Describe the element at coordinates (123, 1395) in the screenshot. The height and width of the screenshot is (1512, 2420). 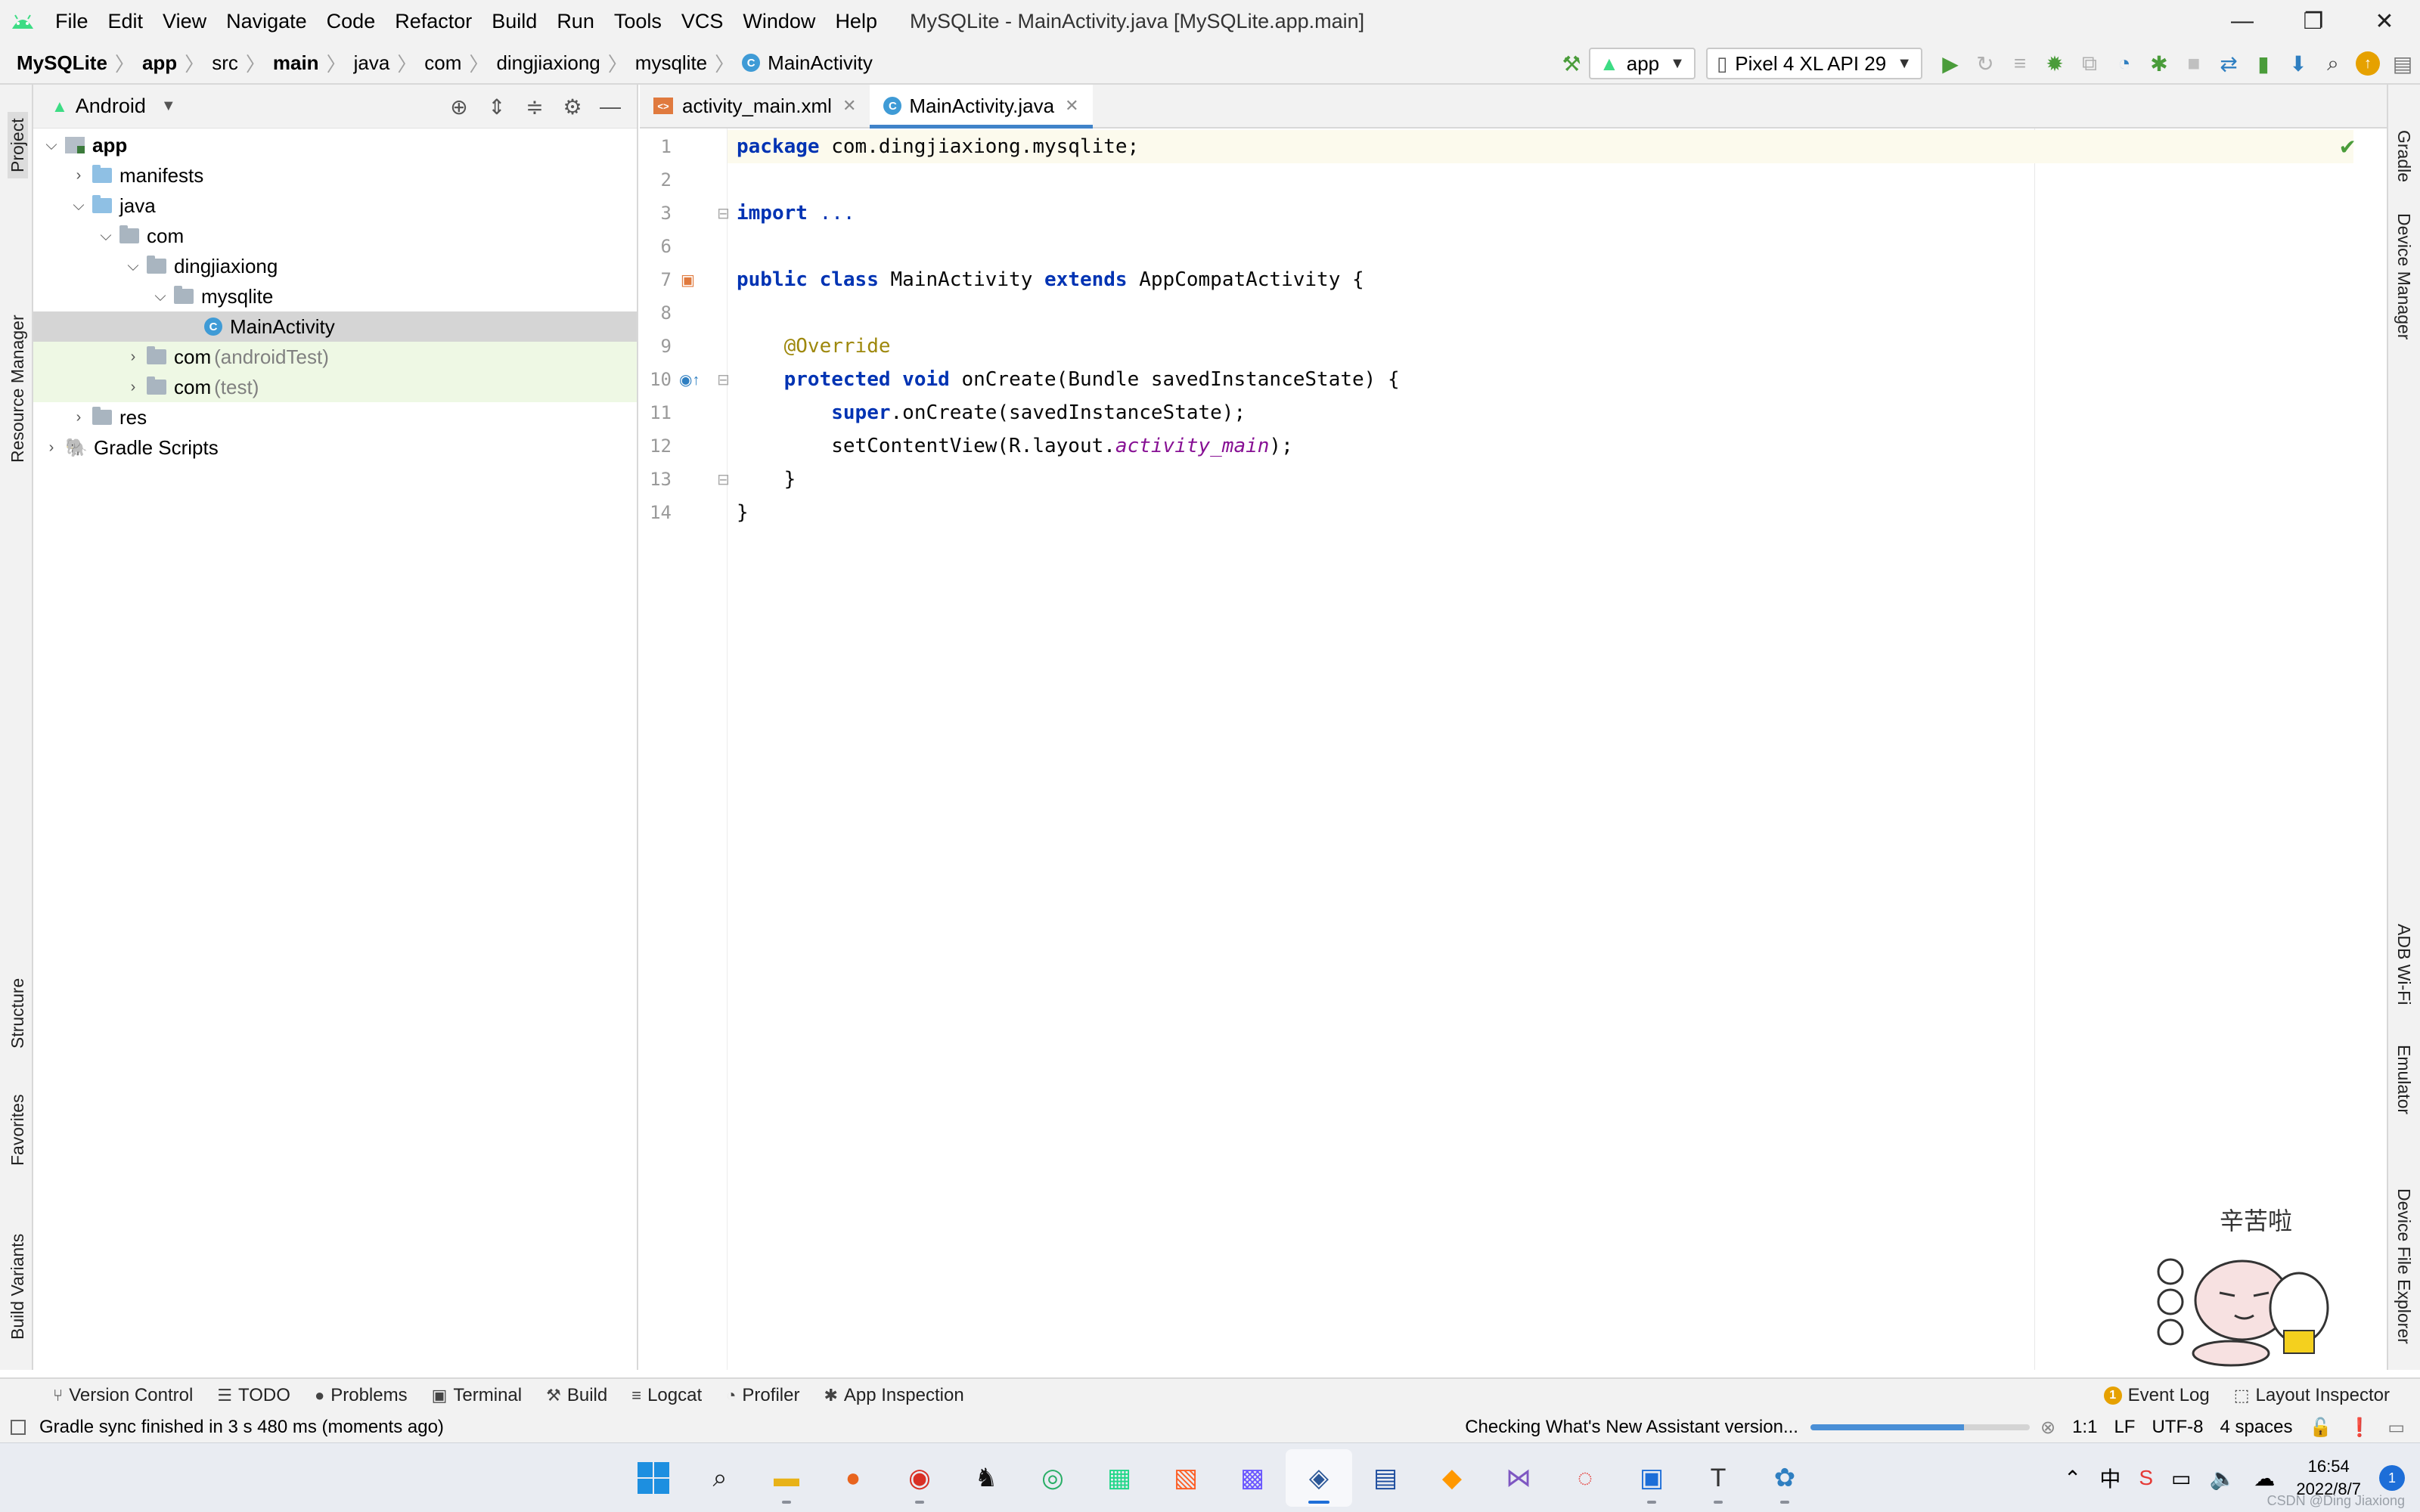
I see `version-control-tool: ⑂ Version Control` at that location.